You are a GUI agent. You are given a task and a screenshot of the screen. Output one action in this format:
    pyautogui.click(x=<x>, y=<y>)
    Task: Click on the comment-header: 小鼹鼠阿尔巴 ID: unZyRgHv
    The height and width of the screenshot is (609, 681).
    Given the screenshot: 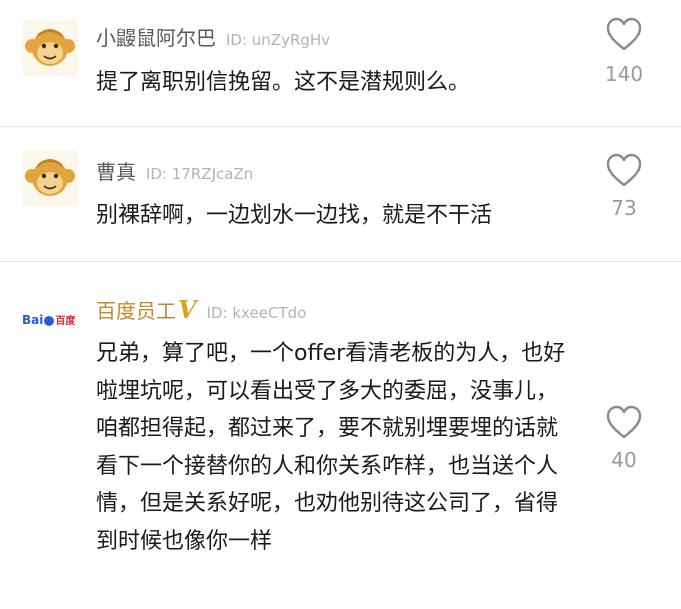 What is the action you would take?
    pyautogui.click(x=213, y=36)
    